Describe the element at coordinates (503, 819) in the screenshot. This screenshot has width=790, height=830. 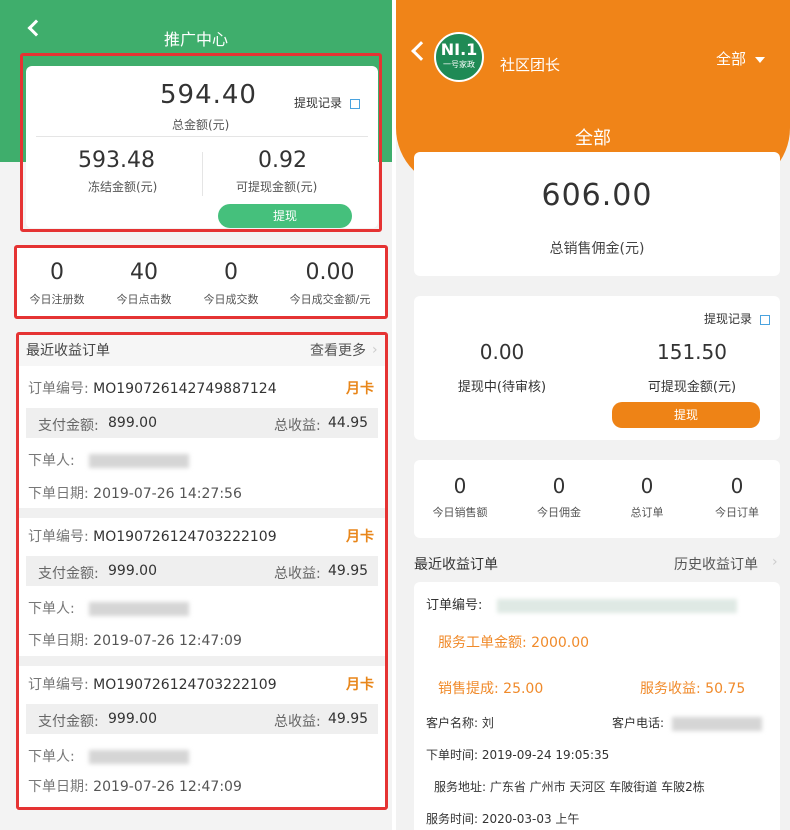
I see `service-time: 服务时间: 2020-03-03 上午` at that location.